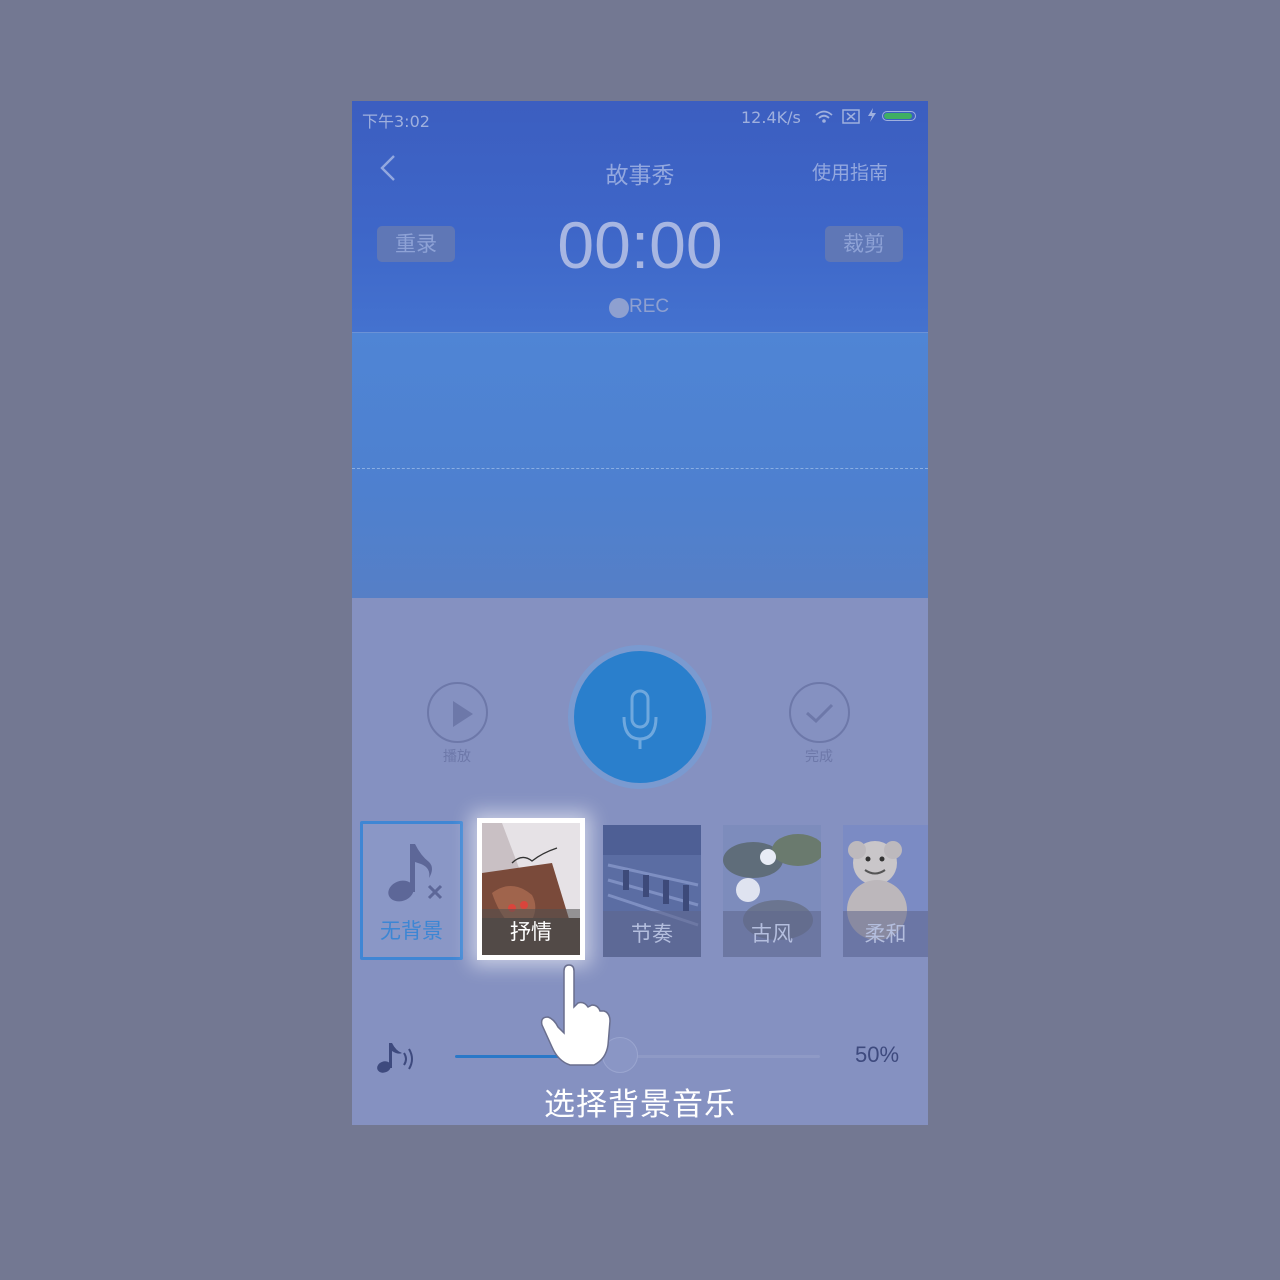 The width and height of the screenshot is (1280, 1280). Describe the element at coordinates (850, 171) in the screenshot. I see `guide-link: 使用指南` at that location.